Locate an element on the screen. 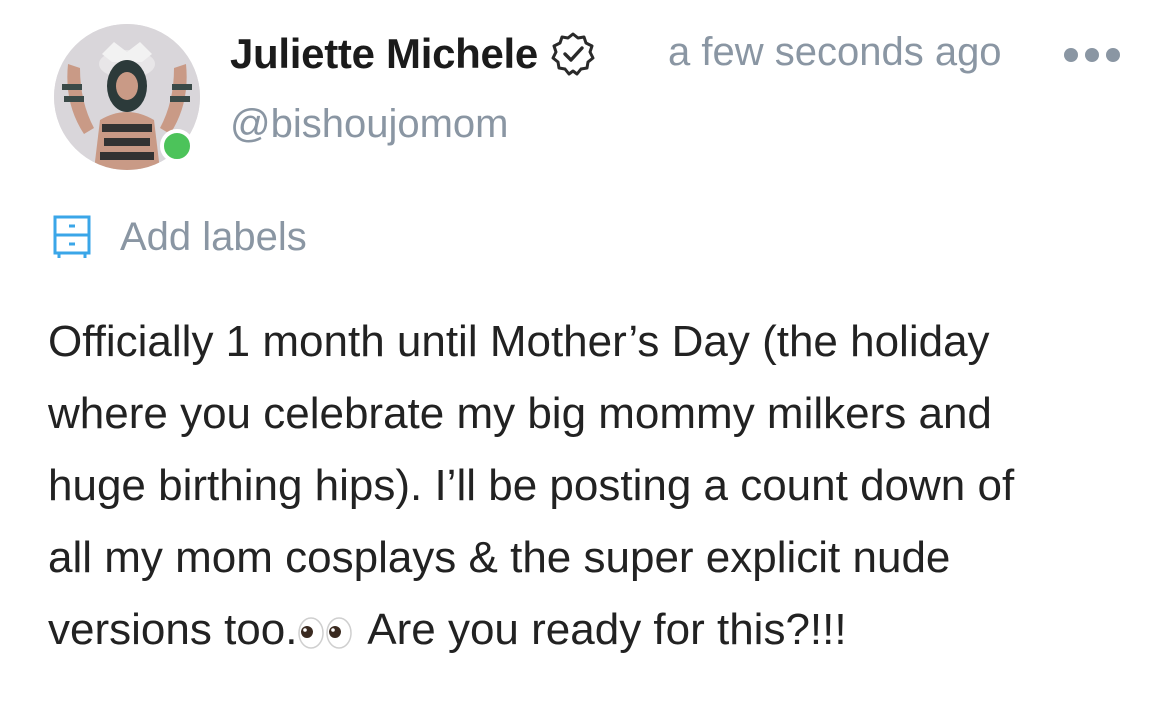 The height and width of the screenshot is (708, 1169). avatar-container is located at coordinates (127, 97).